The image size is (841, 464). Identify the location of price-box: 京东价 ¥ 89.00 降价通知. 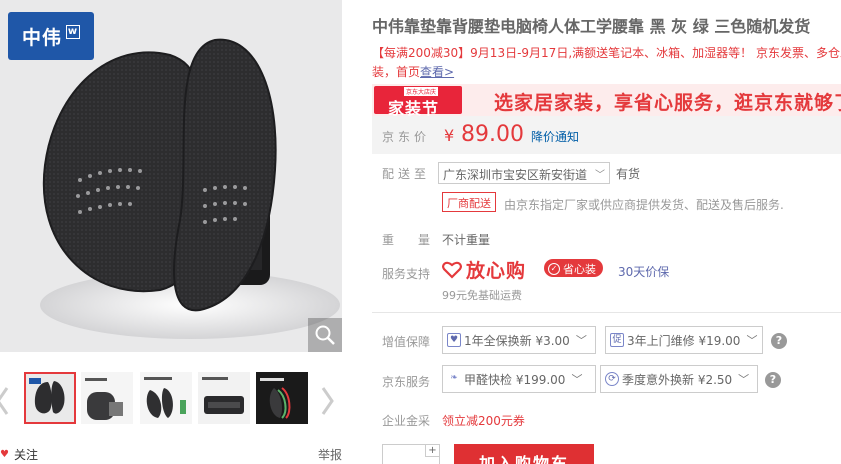
(606, 135).